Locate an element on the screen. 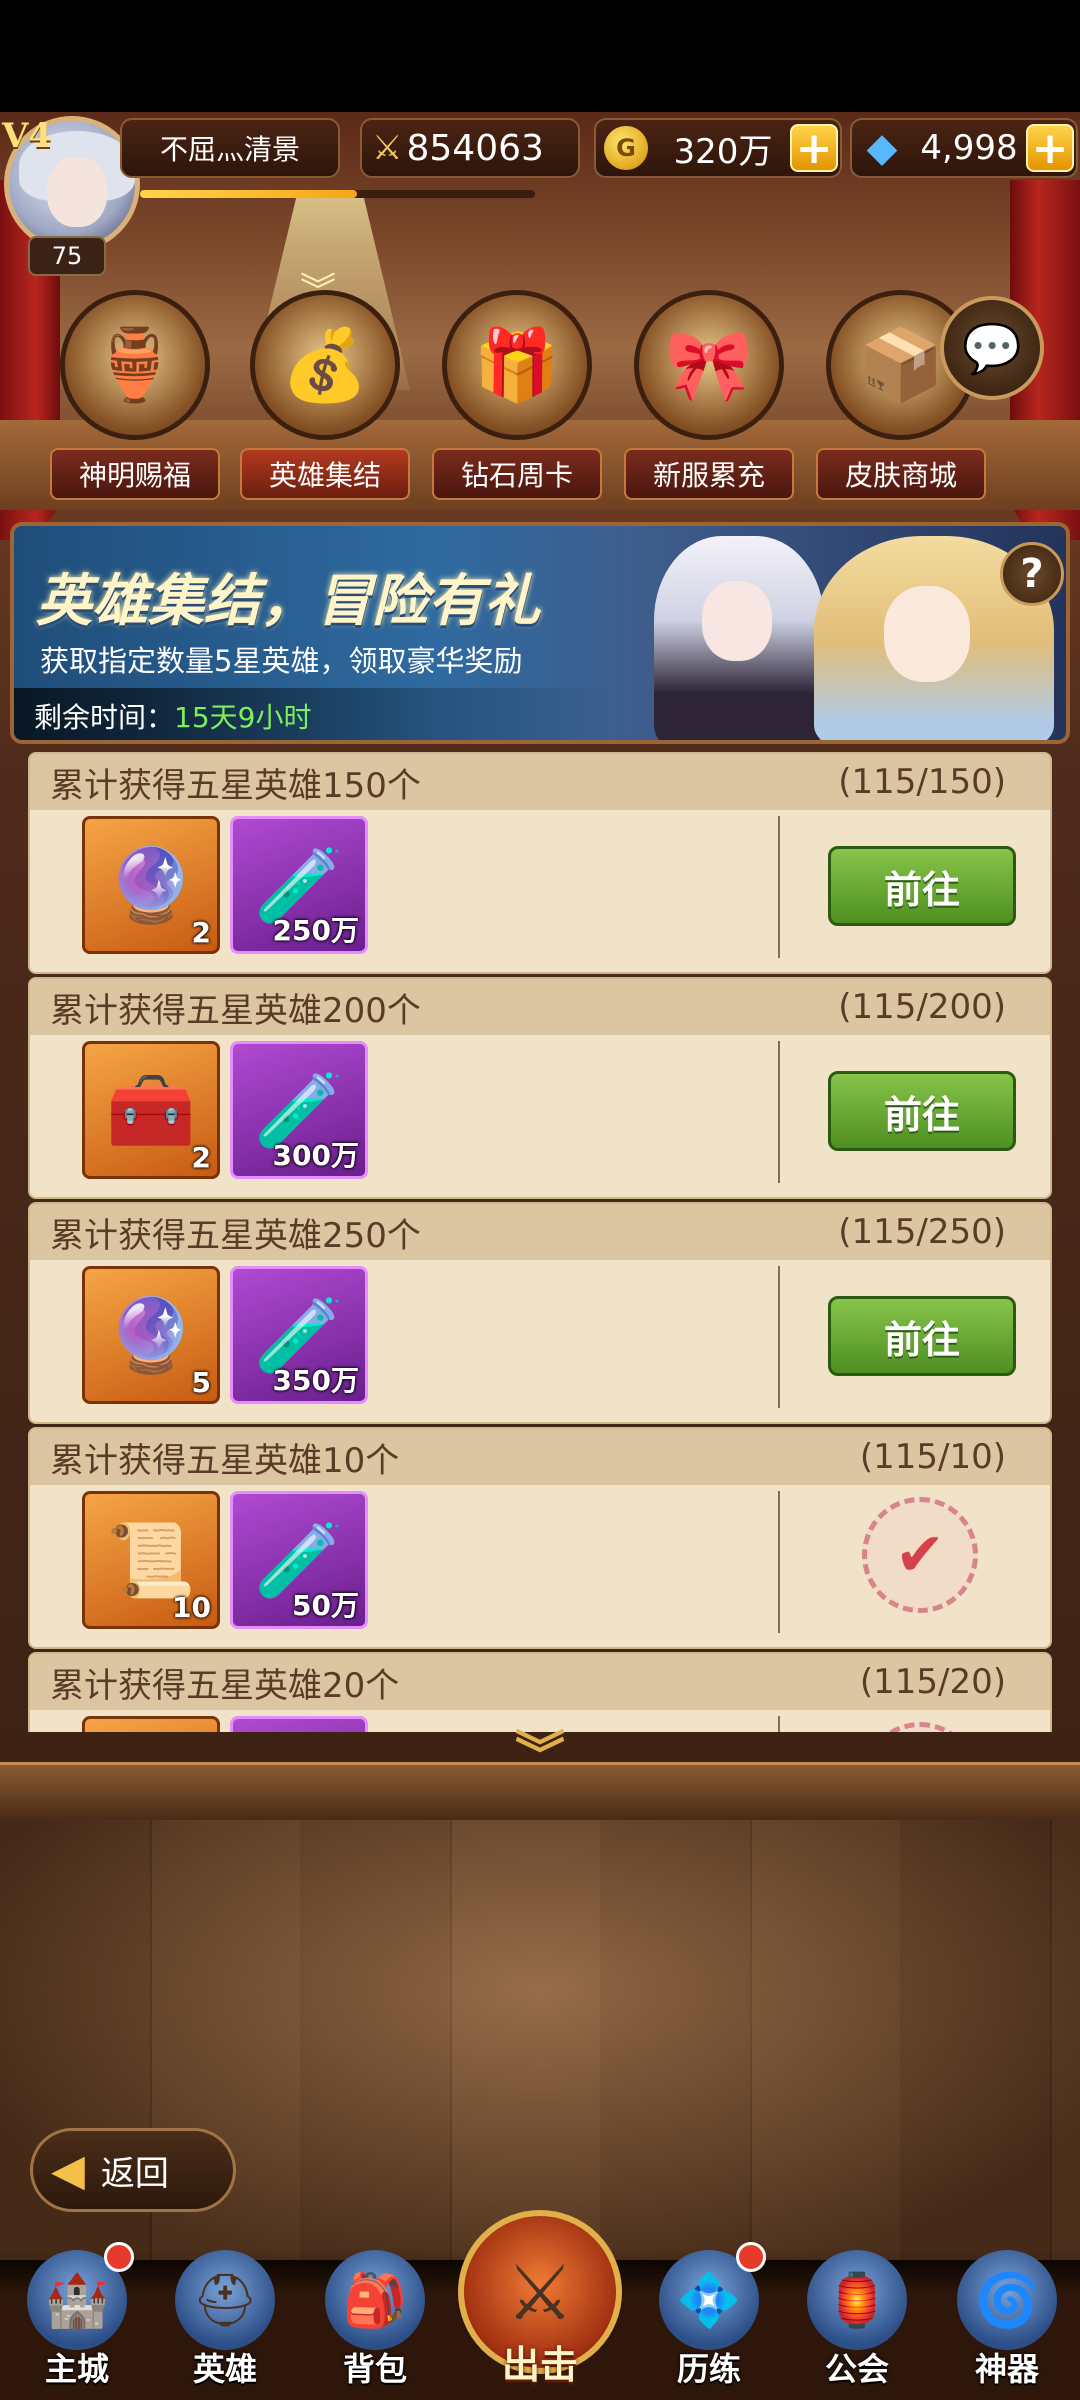  nav-item-6: 🏮 公会 is located at coordinates (857, 2325).